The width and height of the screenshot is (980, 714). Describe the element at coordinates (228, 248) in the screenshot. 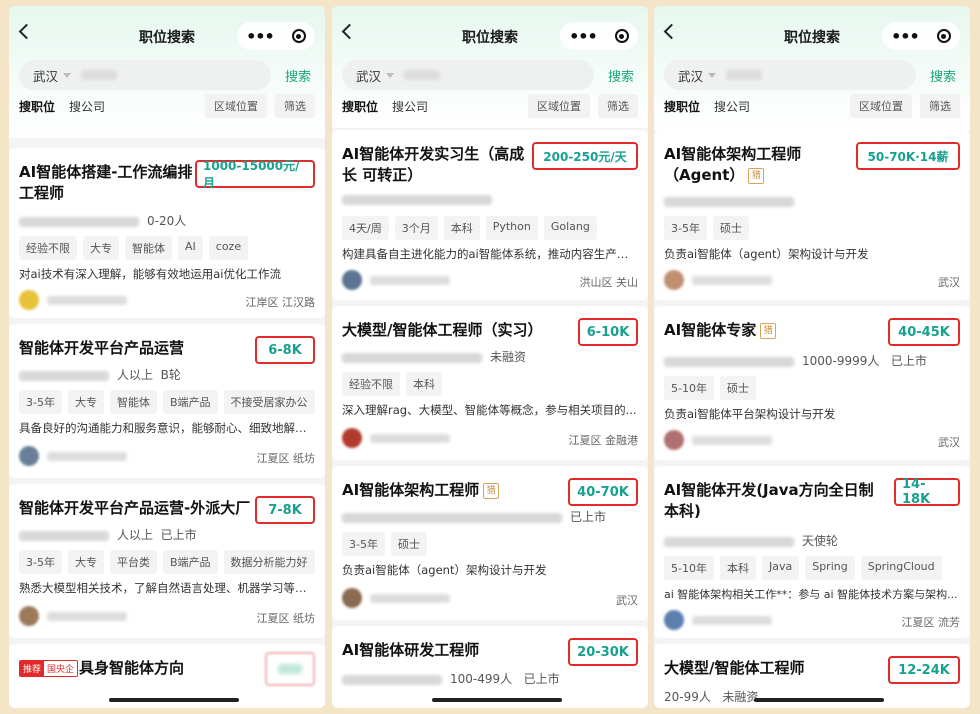

I see `tag: coze` at that location.